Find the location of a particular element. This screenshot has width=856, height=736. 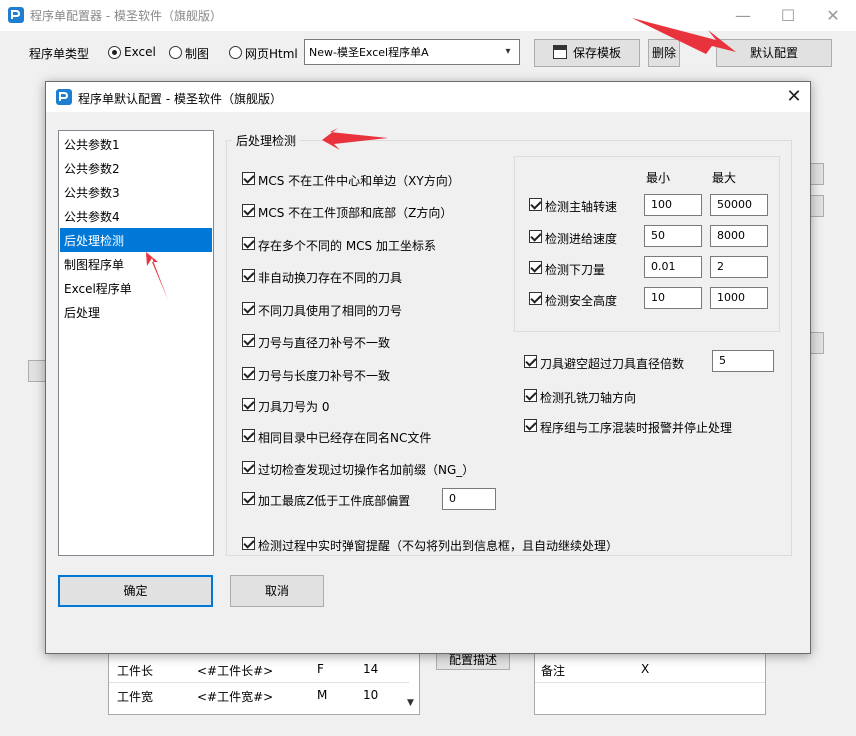

nav-item: 公共参数2 is located at coordinates (136, 168).